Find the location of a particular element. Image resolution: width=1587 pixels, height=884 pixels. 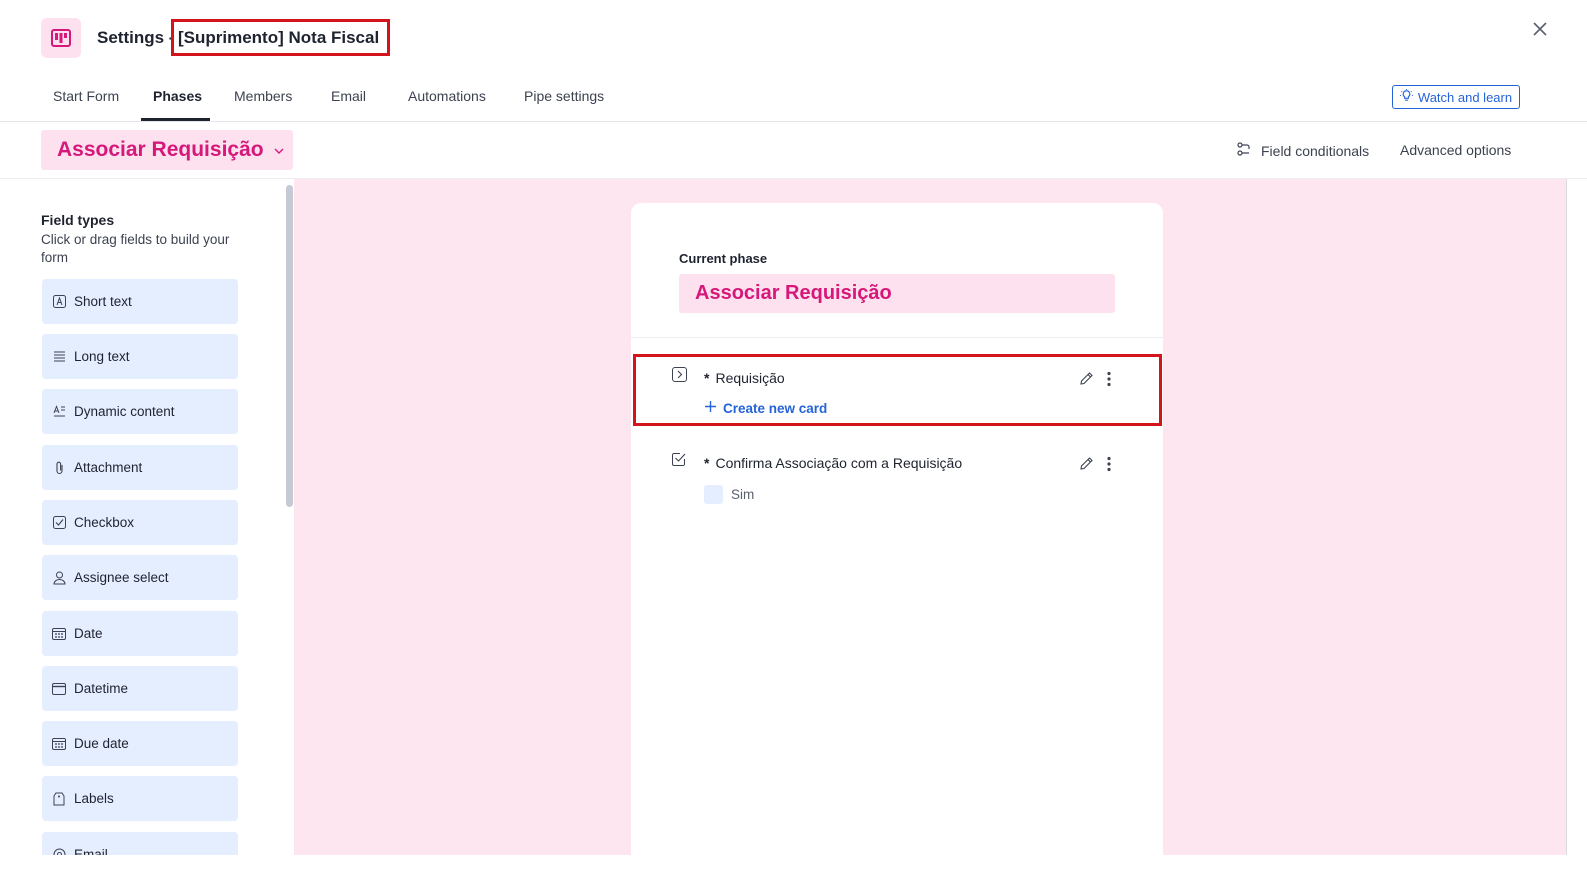

tab-start-form: Start Form is located at coordinates (86, 96).